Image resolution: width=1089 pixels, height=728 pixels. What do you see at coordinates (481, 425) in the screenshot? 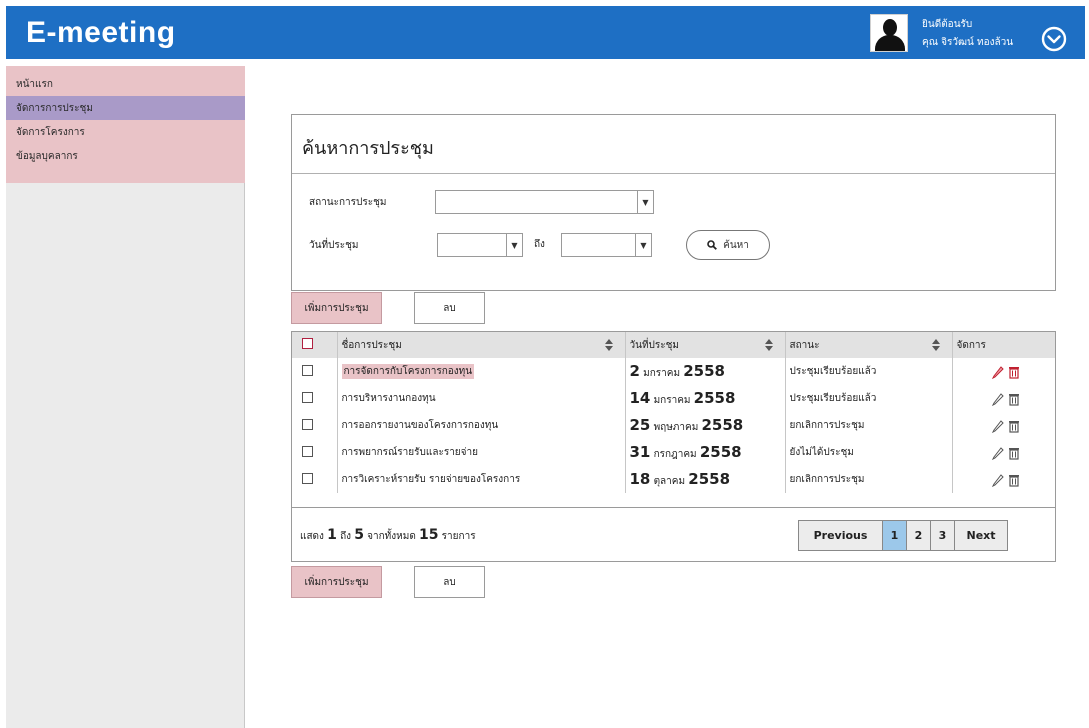
I see `meeting-name: การออกรายงานของโครงการกองทุน` at bounding box center [481, 425].